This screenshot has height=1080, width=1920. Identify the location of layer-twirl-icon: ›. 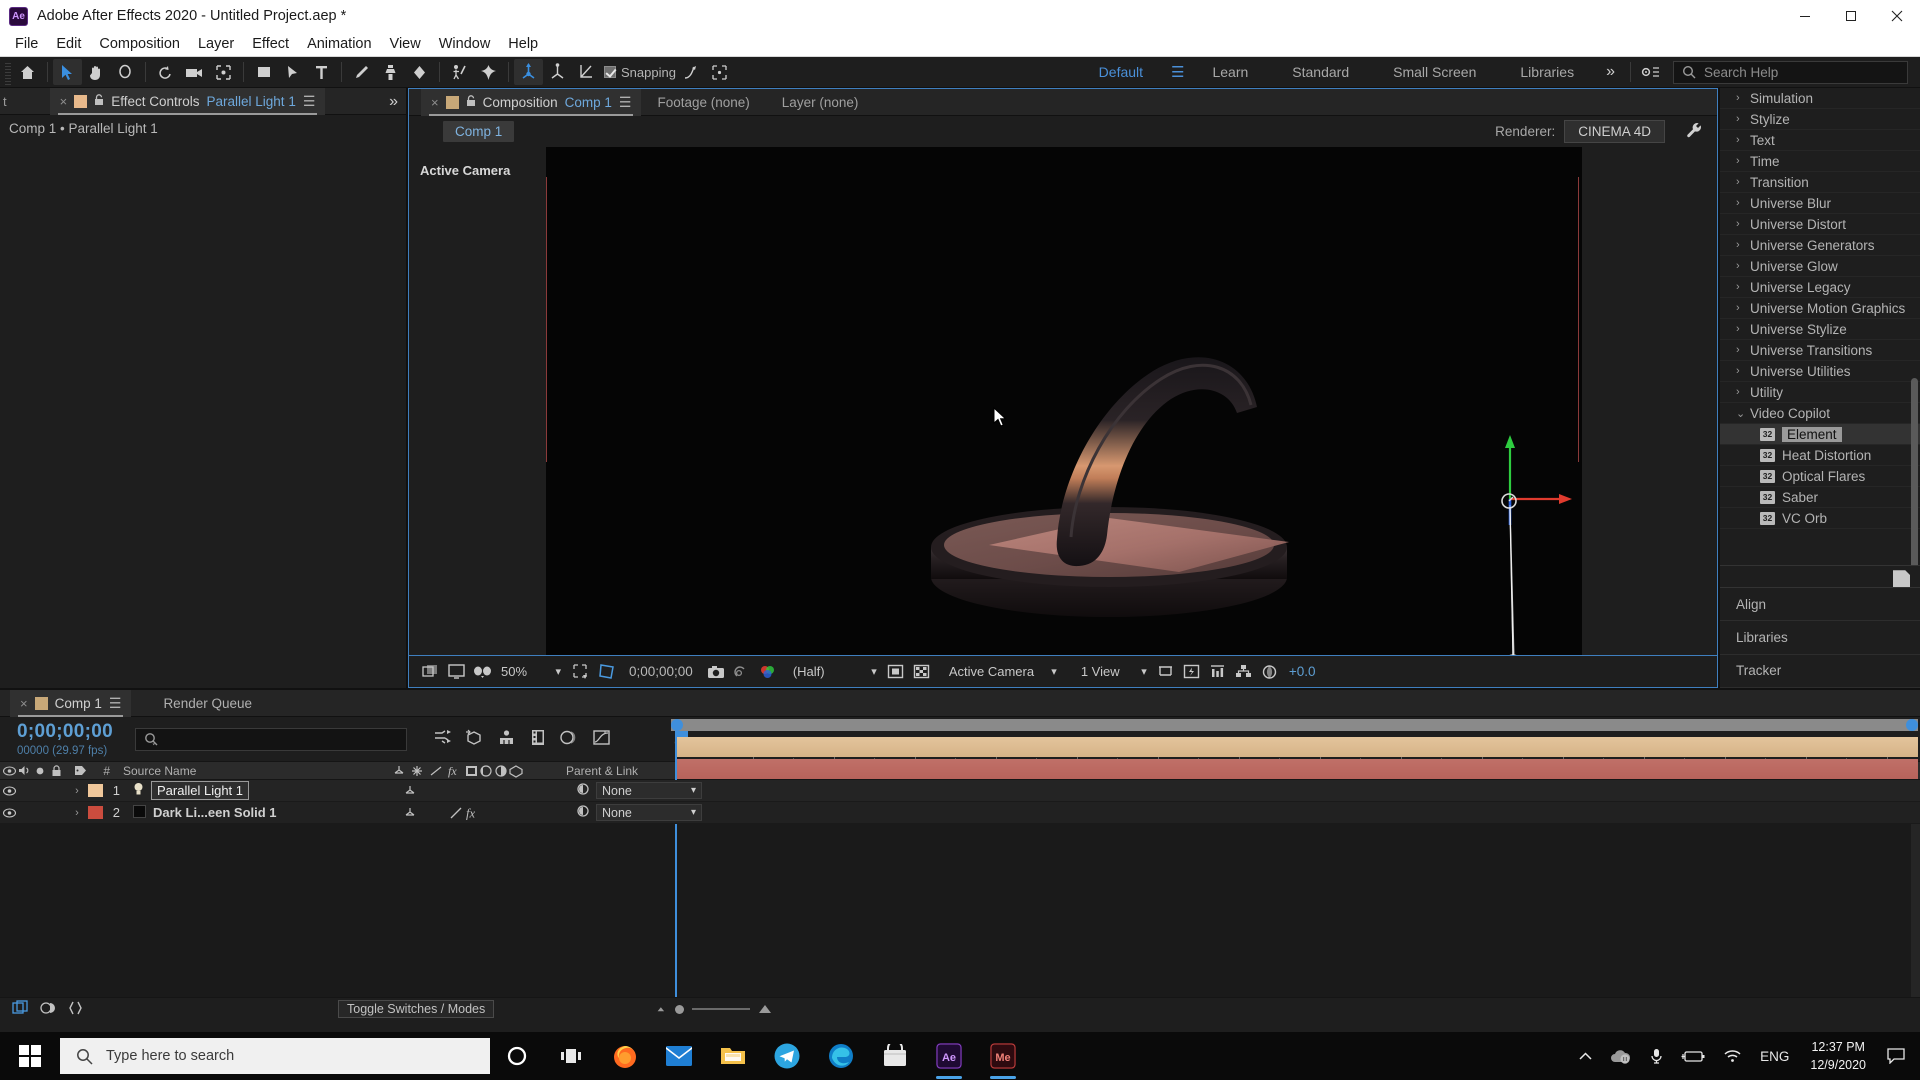
(77, 790).